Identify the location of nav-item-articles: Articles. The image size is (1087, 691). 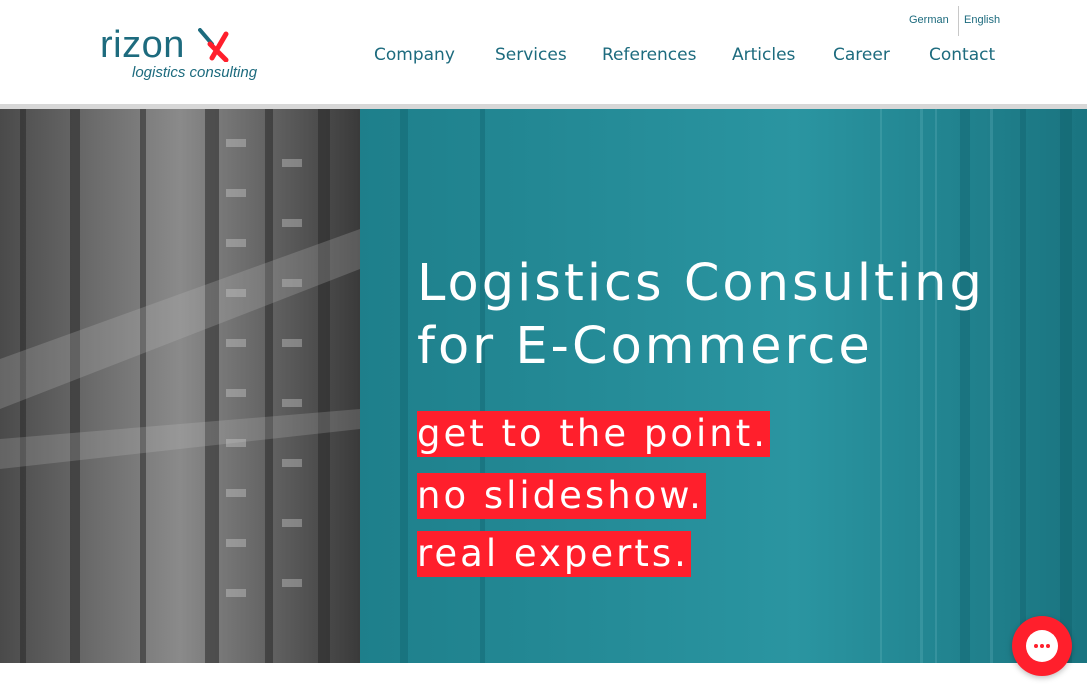
(763, 55).